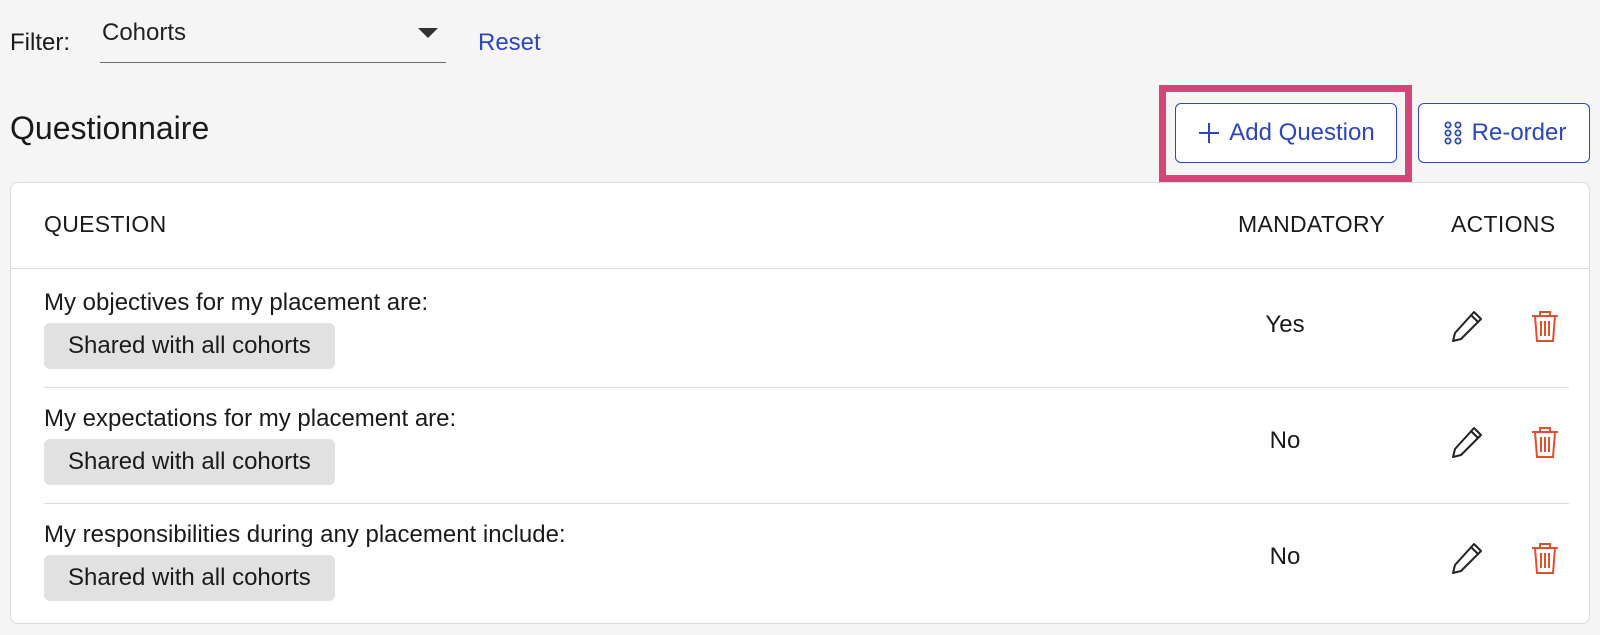 Image resolution: width=1600 pixels, height=635 pixels. I want to click on grid-dots-icon, so click(1453, 133).